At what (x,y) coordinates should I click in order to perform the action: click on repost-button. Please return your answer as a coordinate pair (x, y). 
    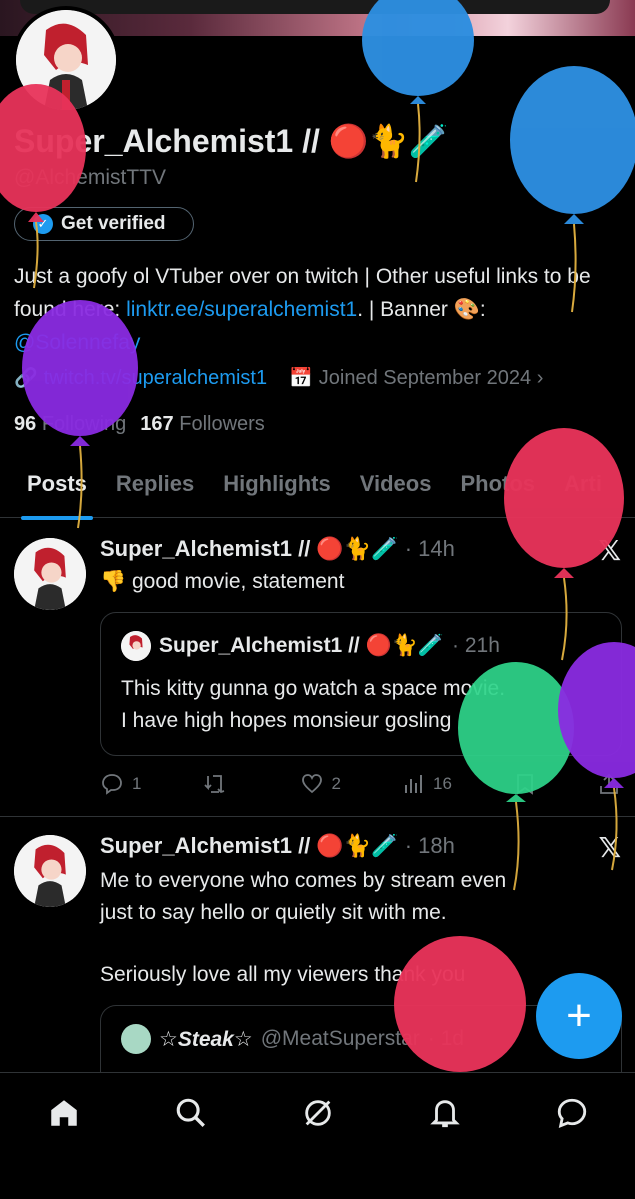
    Looking at the image, I should click on (220, 784).